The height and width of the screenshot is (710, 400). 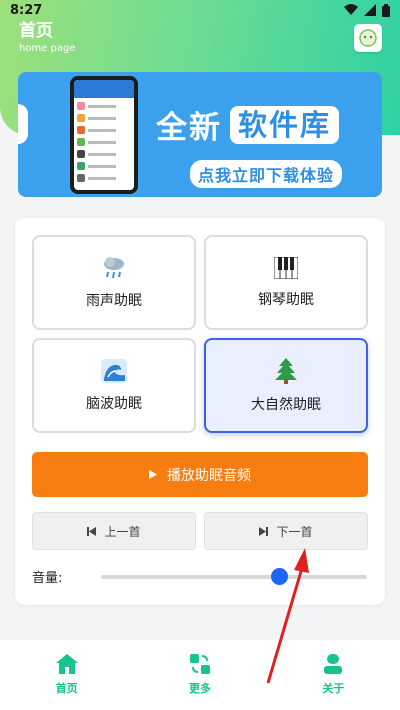 I want to click on mode-label: 雨声助眠, so click(x=114, y=300).